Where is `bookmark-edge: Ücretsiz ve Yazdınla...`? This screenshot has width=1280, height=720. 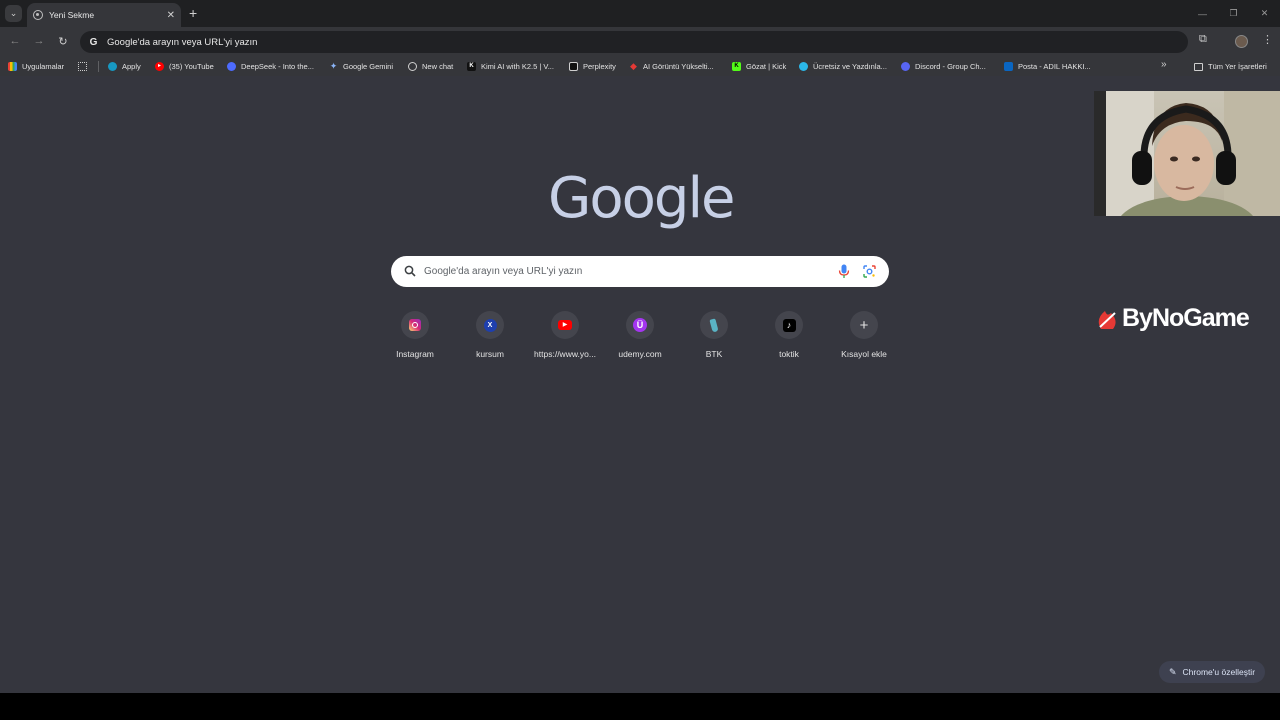 bookmark-edge: Ücretsiz ve Yazdınla... is located at coordinates (843, 66).